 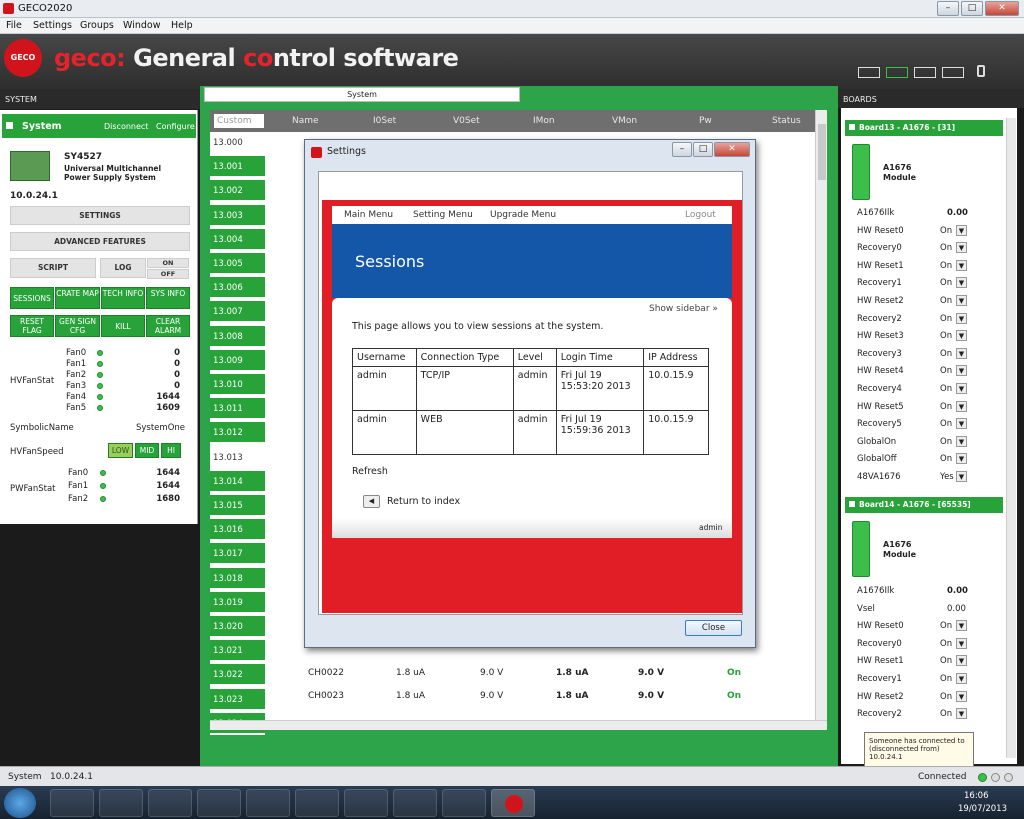 I want to click on fanspeed-hi-button: HI, so click(x=171, y=450).